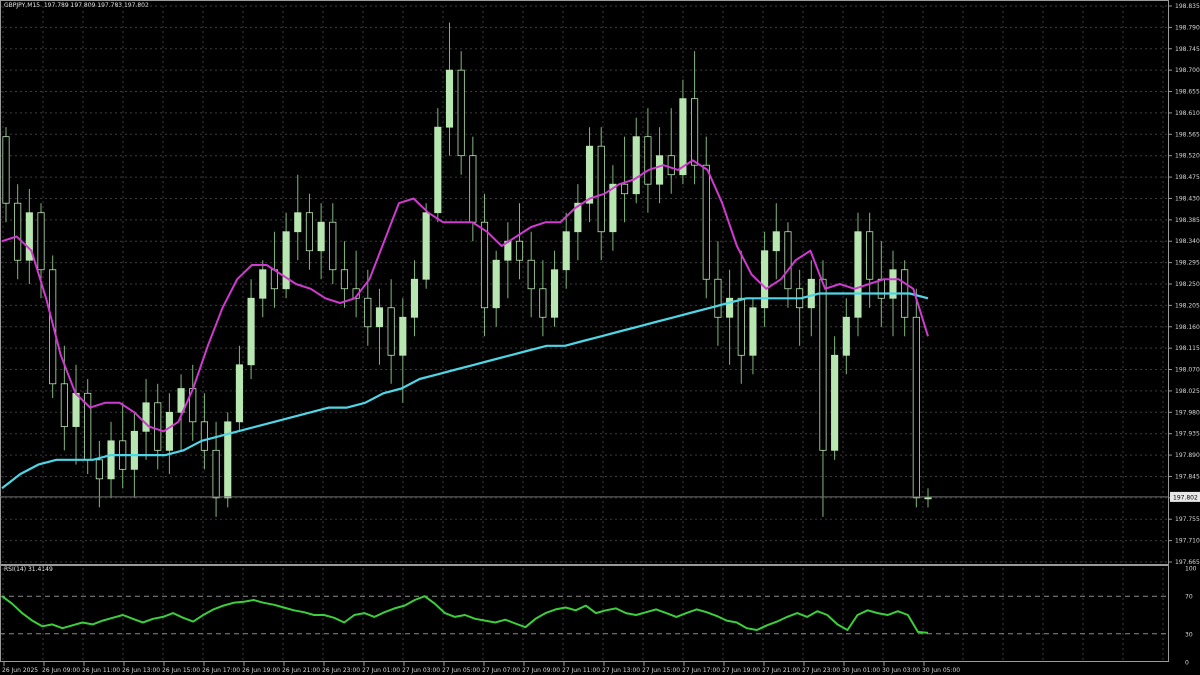 This screenshot has width=1200, height=675. What do you see at coordinates (1189, 634) in the screenshot?
I see `rsi-tick-label: 30` at bounding box center [1189, 634].